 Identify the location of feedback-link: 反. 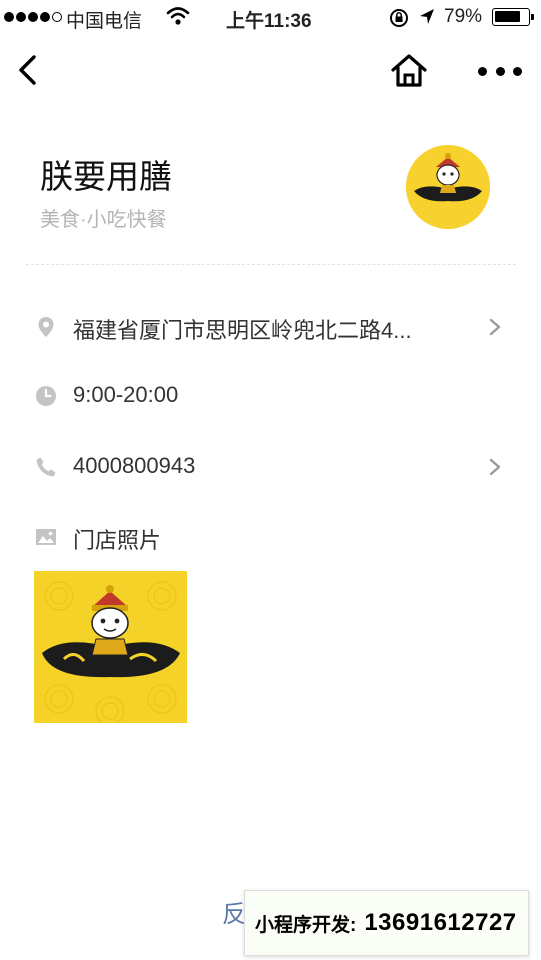
(234, 911).